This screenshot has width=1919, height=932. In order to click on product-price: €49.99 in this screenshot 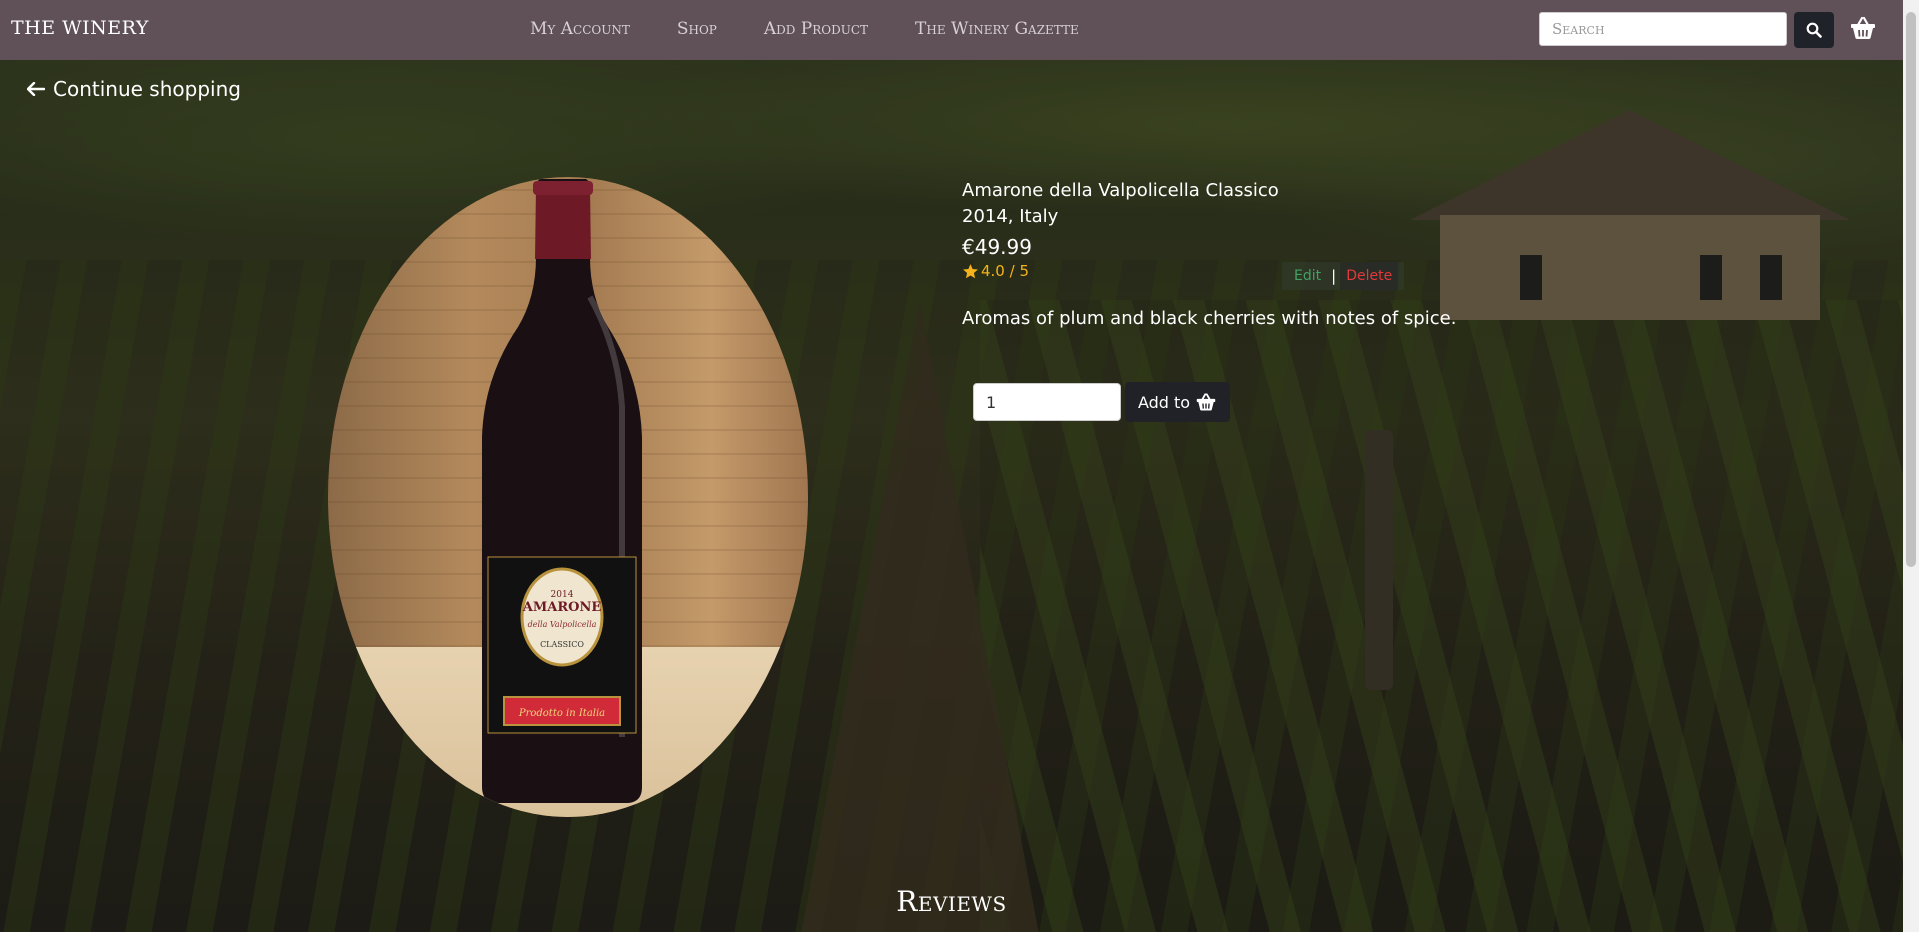, I will do `click(997, 247)`.